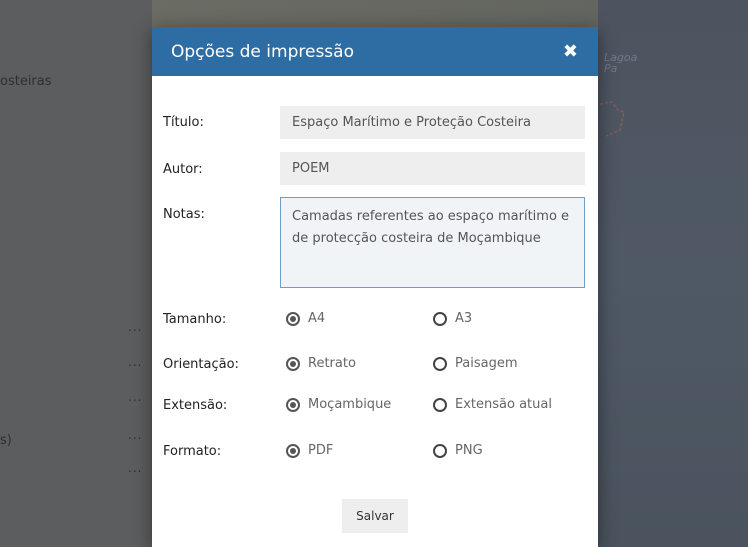 This screenshot has width=748, height=547. I want to click on format-png-radio: PNG, so click(458, 450).